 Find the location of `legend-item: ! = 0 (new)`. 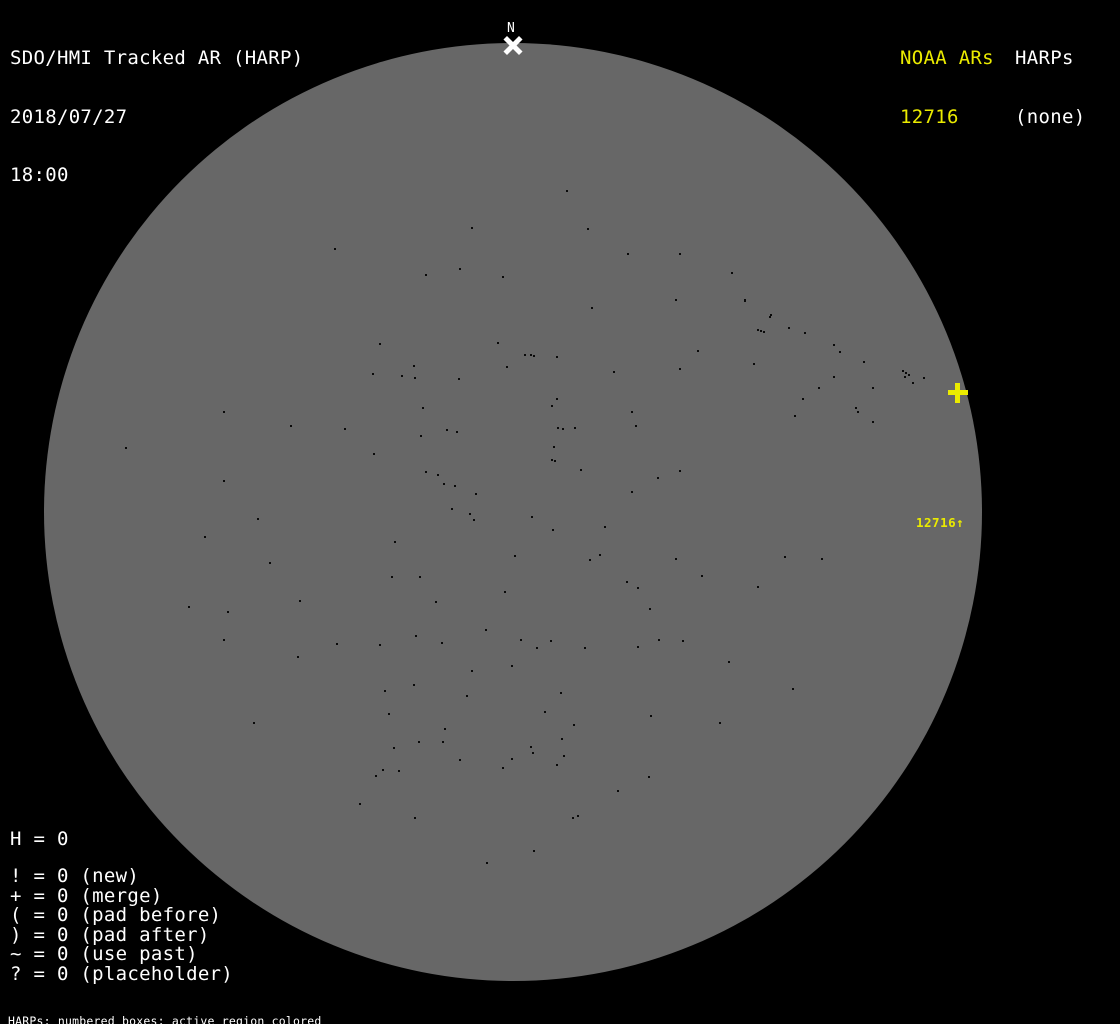

legend-item: ! = 0 (new) is located at coordinates (75, 876).